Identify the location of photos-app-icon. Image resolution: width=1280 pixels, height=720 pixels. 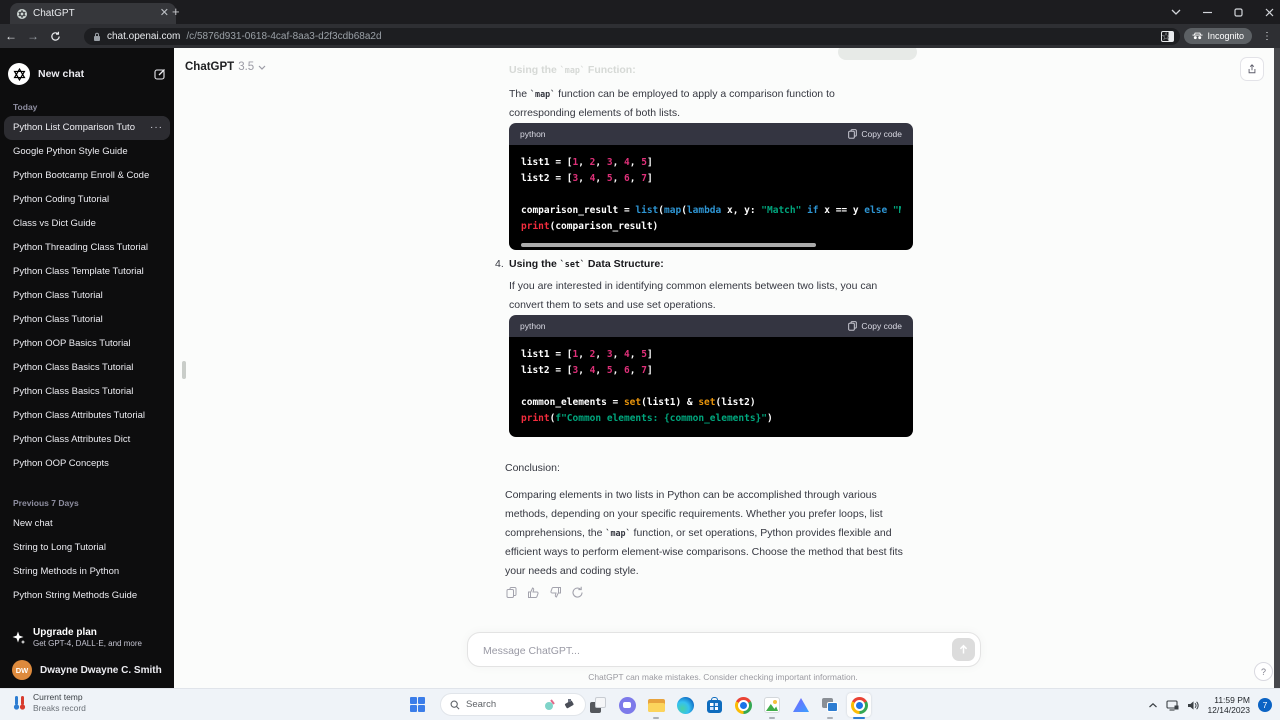
(772, 706).